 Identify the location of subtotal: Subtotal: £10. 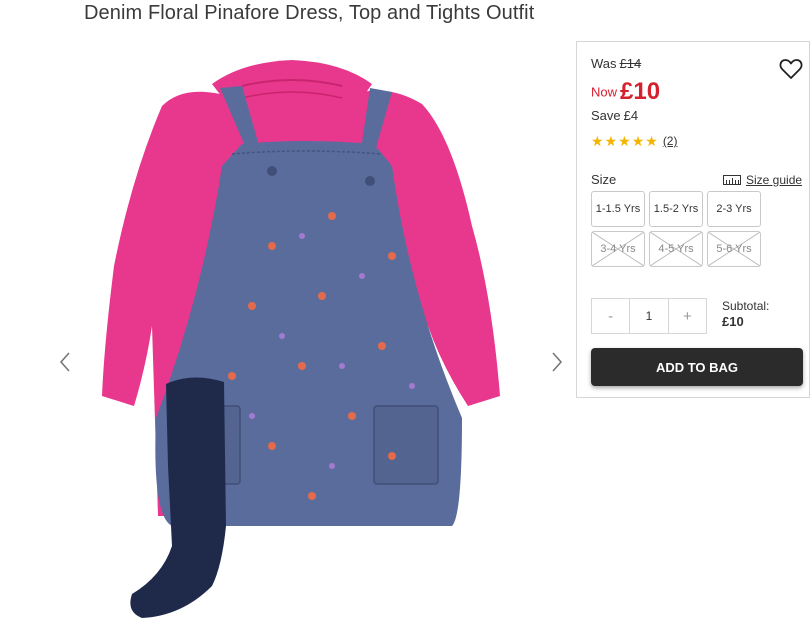
(745, 314).